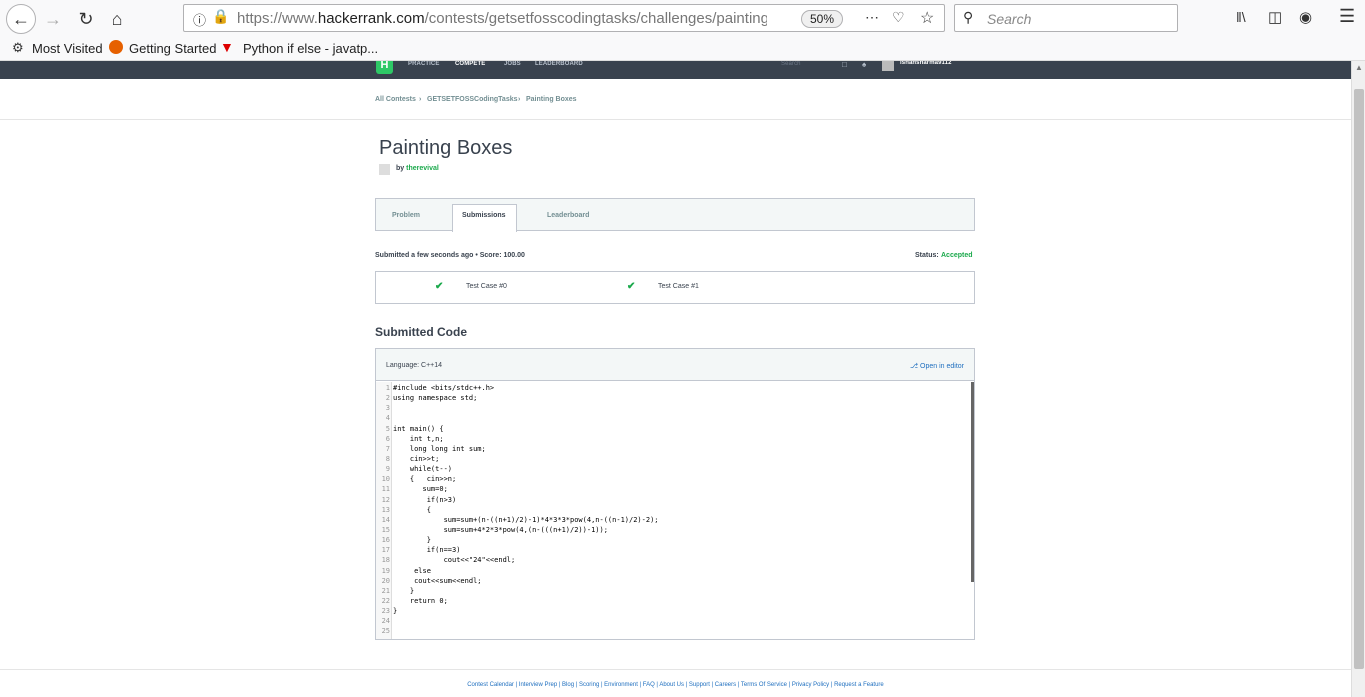 The width and height of the screenshot is (1365, 697). Describe the element at coordinates (568, 215) in the screenshot. I see `tab-leaderboard: Leaderboard` at that location.